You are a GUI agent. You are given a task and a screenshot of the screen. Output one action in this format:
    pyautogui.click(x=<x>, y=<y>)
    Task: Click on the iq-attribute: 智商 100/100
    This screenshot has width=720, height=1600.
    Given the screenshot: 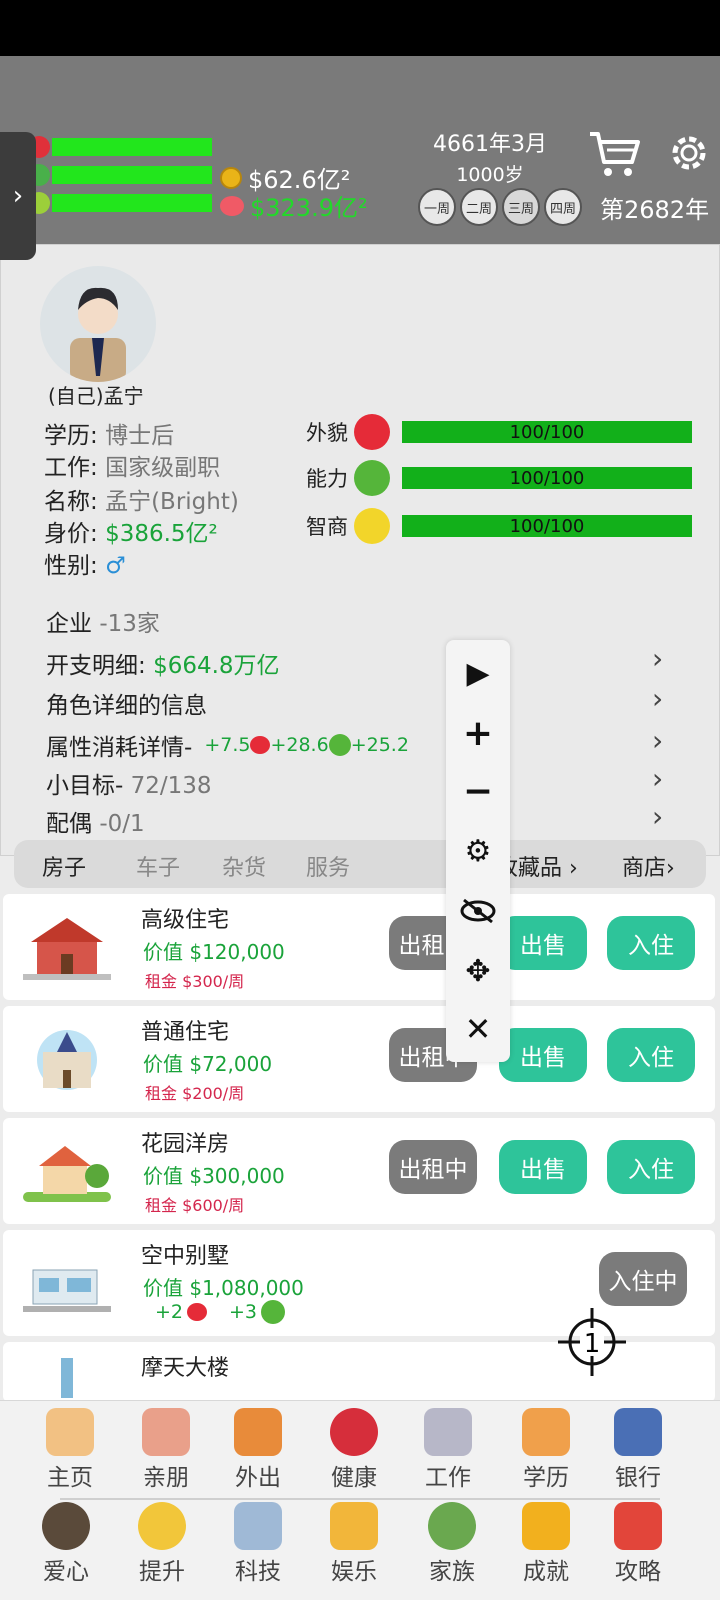 What is the action you would take?
    pyautogui.click(x=499, y=526)
    